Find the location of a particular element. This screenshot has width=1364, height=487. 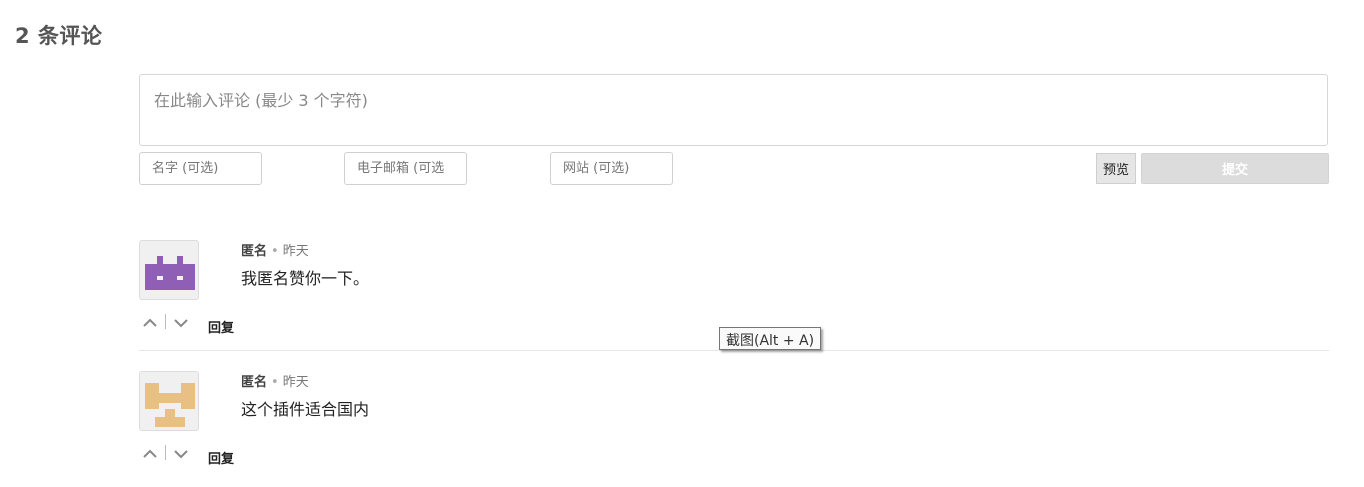

comment-textarea is located at coordinates (733, 110).